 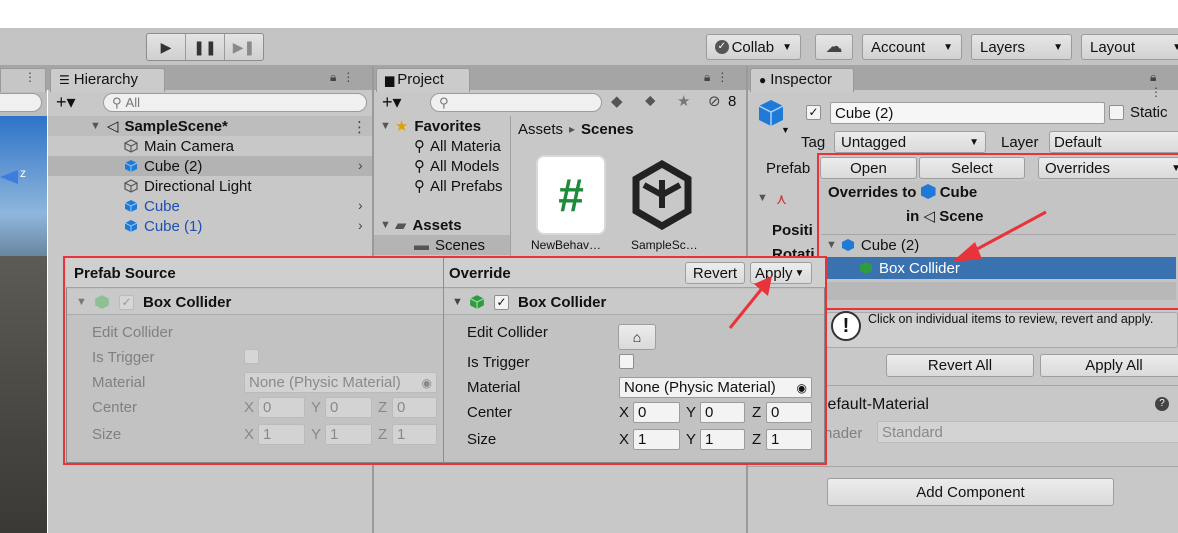 I want to click on active-checkbox: ✓, so click(x=813, y=112).